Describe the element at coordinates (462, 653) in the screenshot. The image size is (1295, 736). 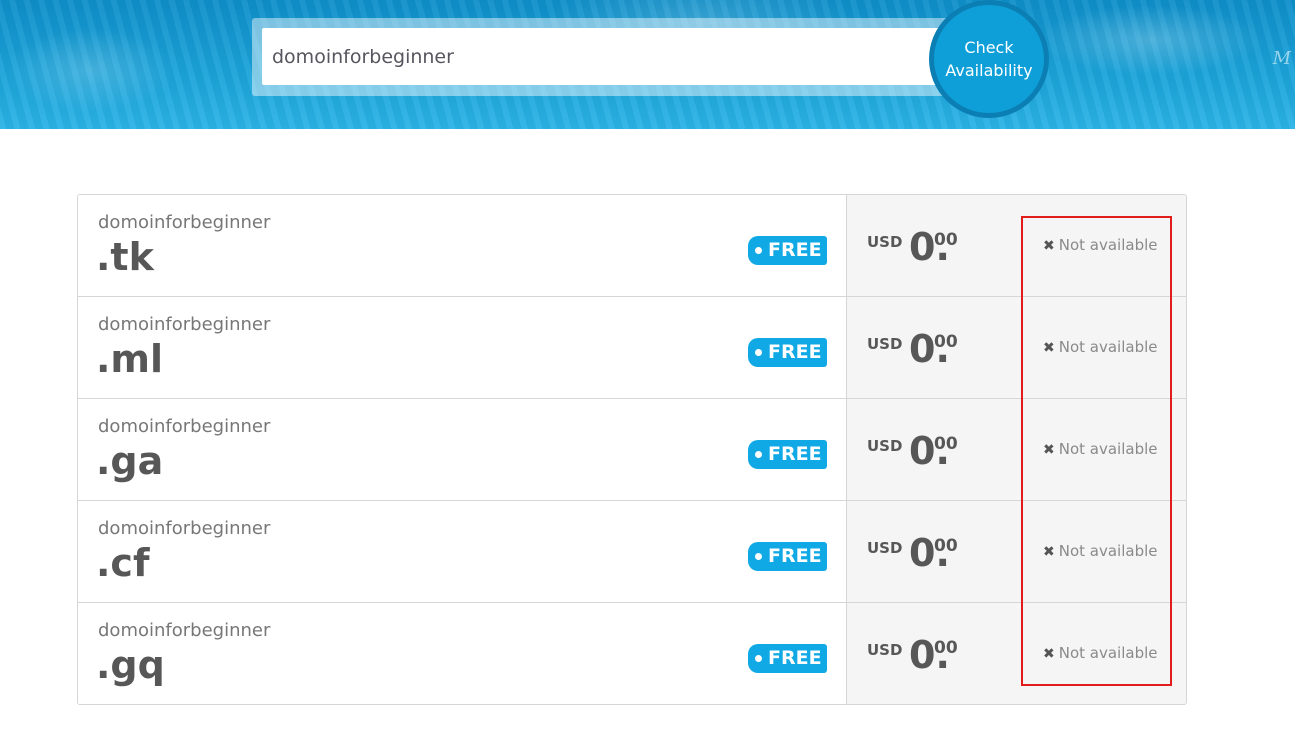
I see `domain-name-cell: domoinforbeginner .gq FREE` at that location.